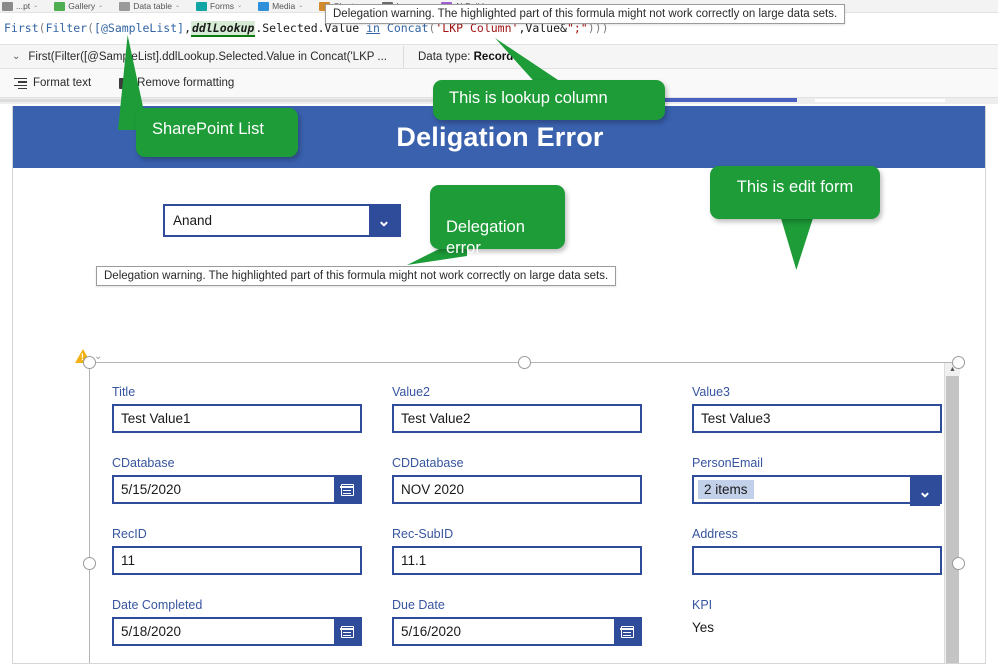  What do you see at coordinates (433, 489) in the screenshot?
I see `input-value: NOV 2020` at bounding box center [433, 489].